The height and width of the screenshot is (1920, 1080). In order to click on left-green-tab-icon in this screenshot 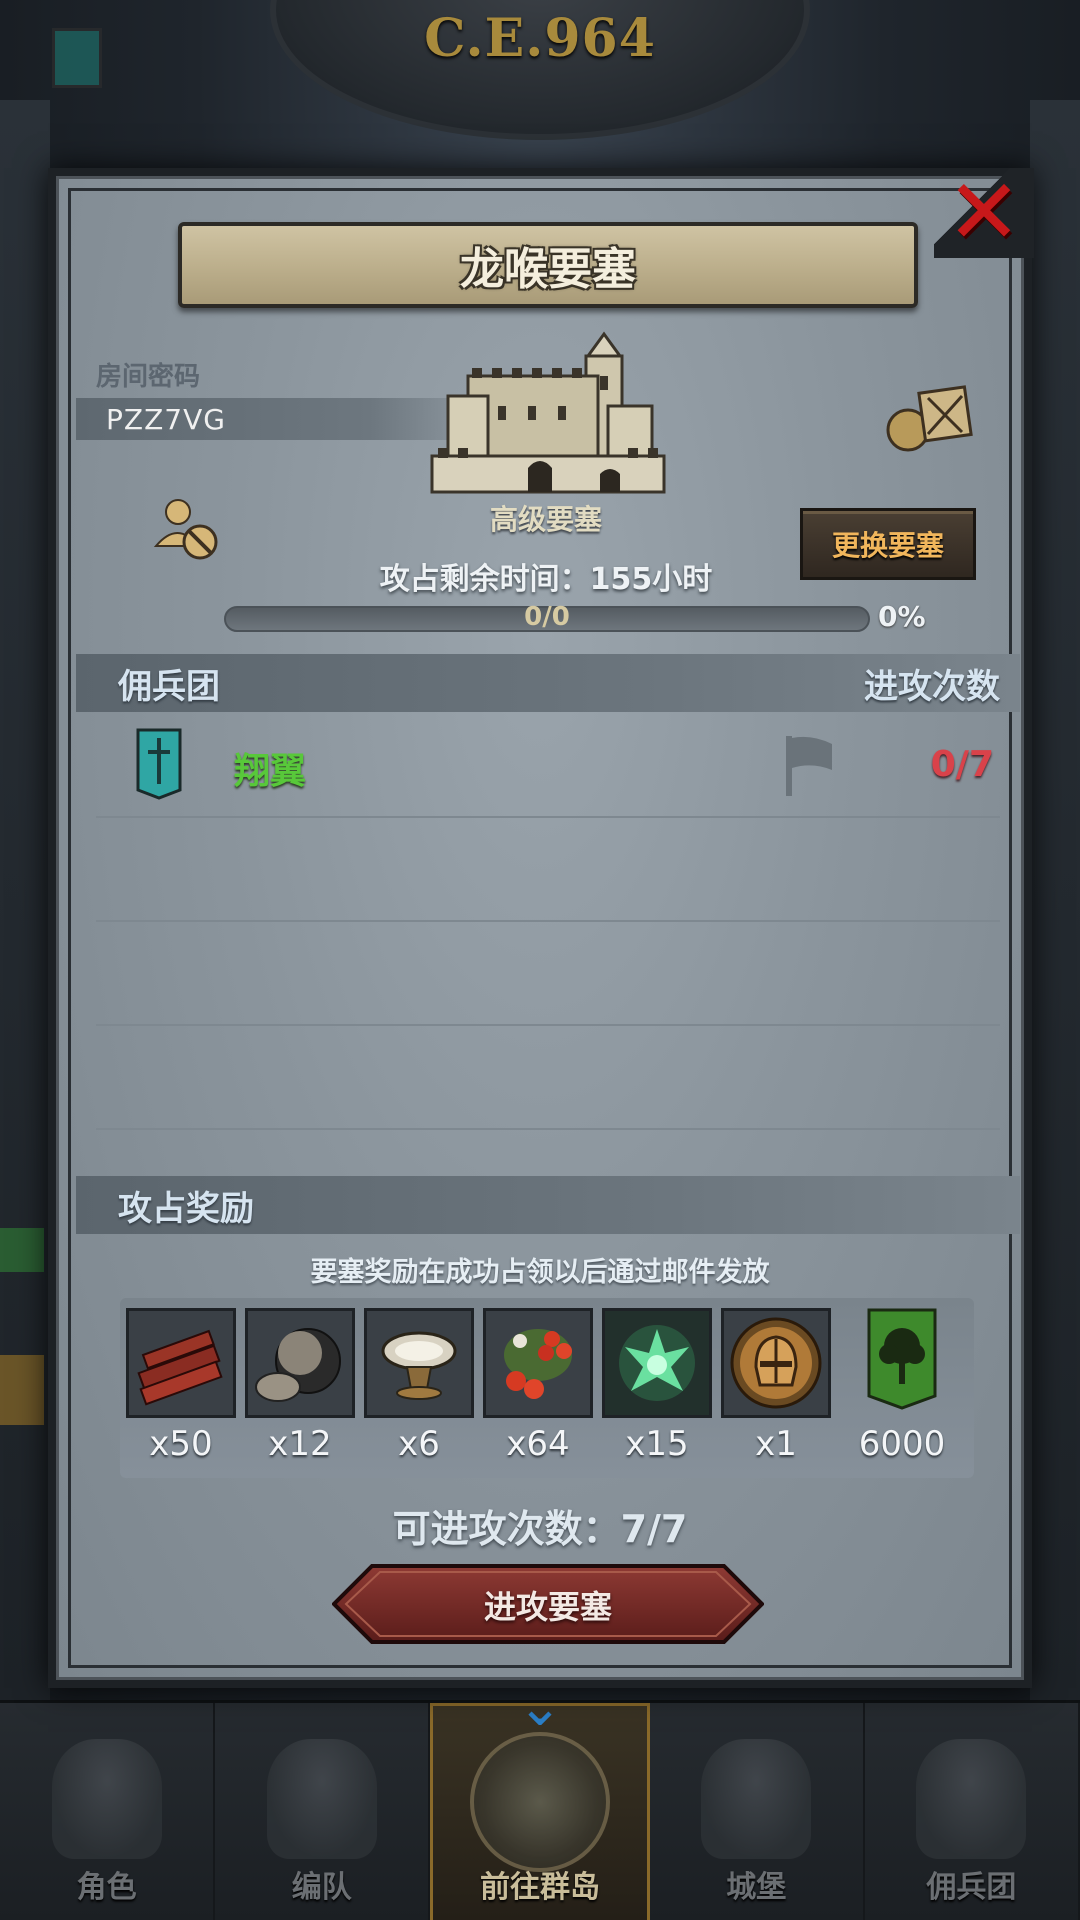, I will do `click(22, 1250)`.